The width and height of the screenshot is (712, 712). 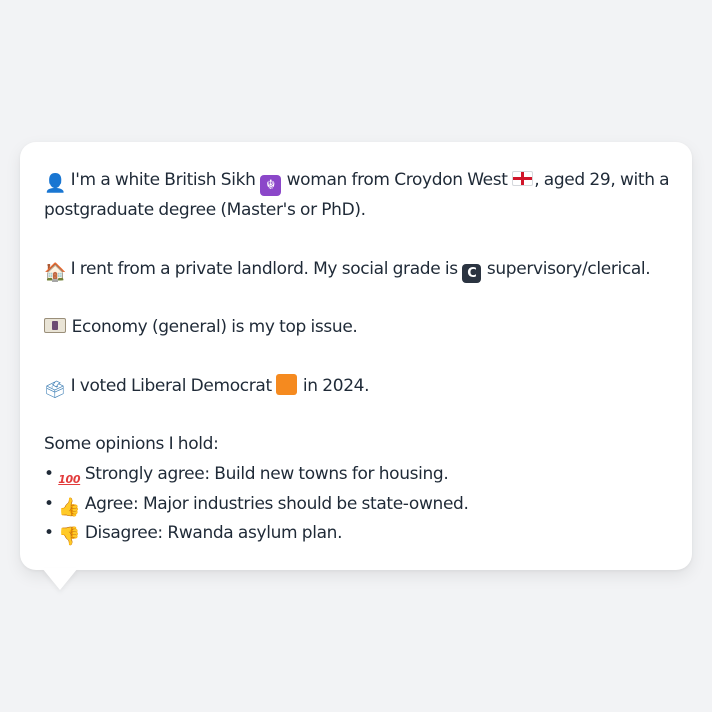 What do you see at coordinates (287, 384) in the screenshot?
I see `party-color-square-icon` at bounding box center [287, 384].